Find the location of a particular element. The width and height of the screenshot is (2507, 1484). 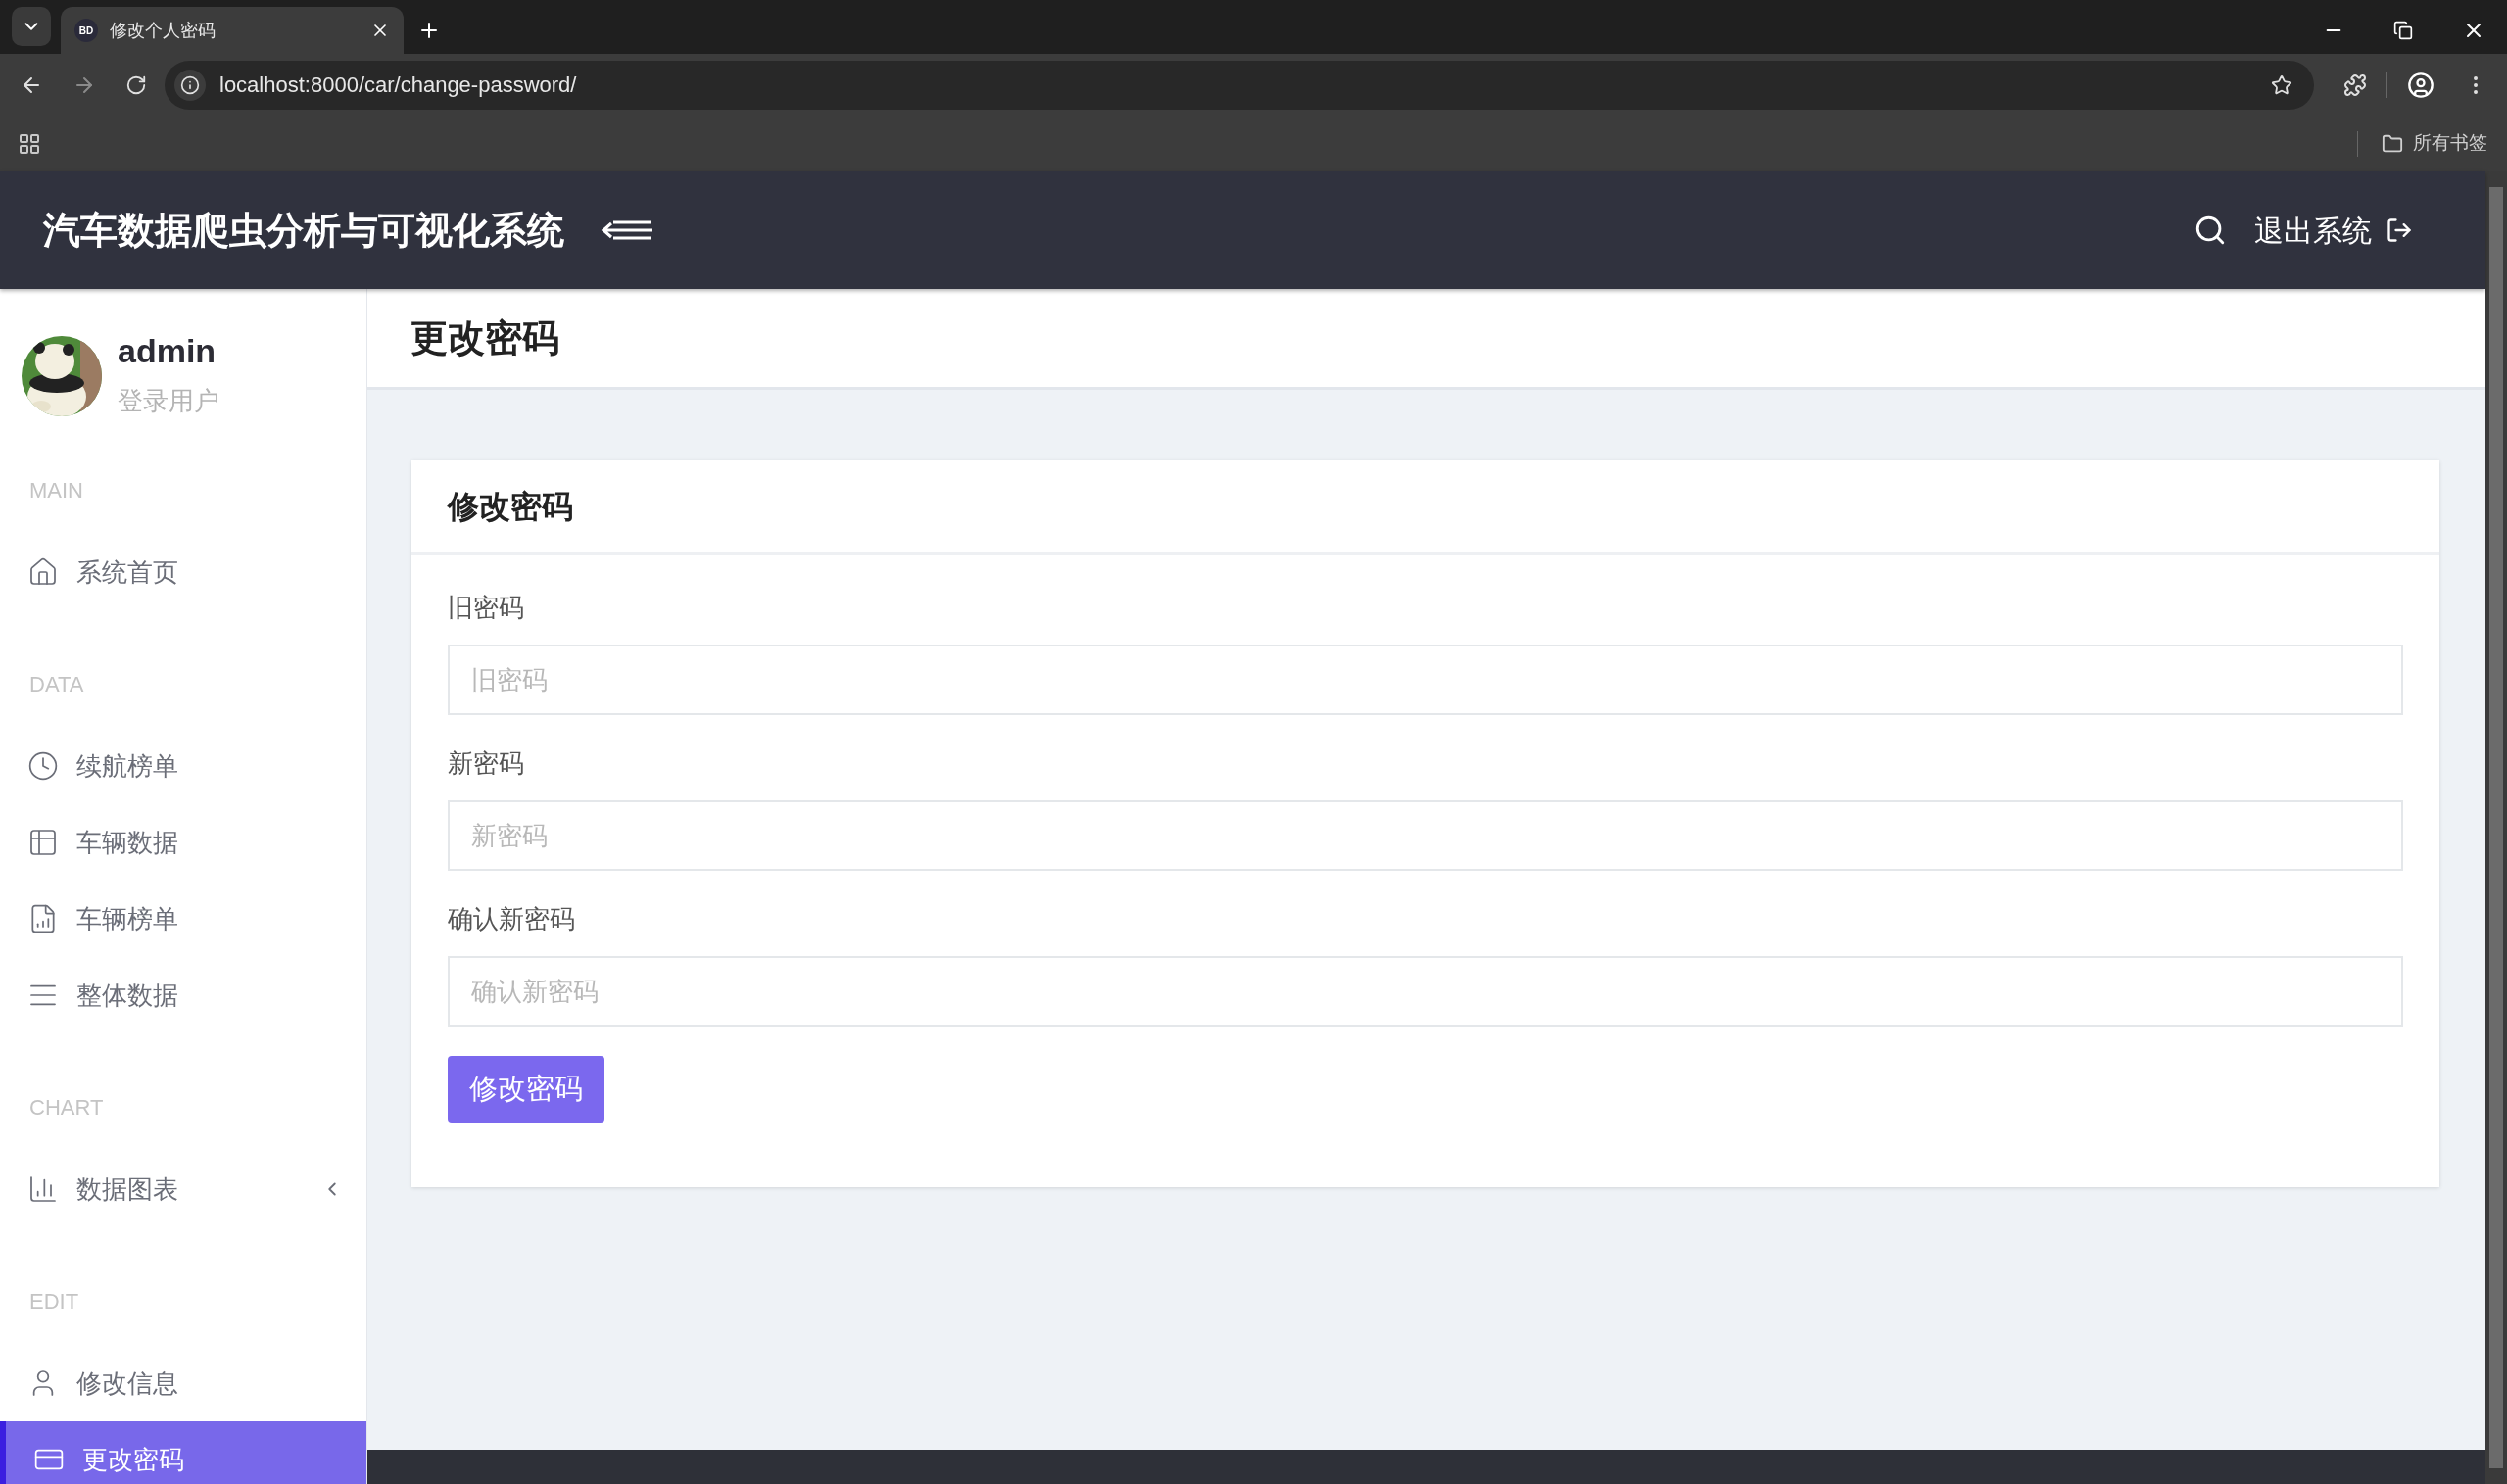

restore-icon is located at coordinates (2403, 30).